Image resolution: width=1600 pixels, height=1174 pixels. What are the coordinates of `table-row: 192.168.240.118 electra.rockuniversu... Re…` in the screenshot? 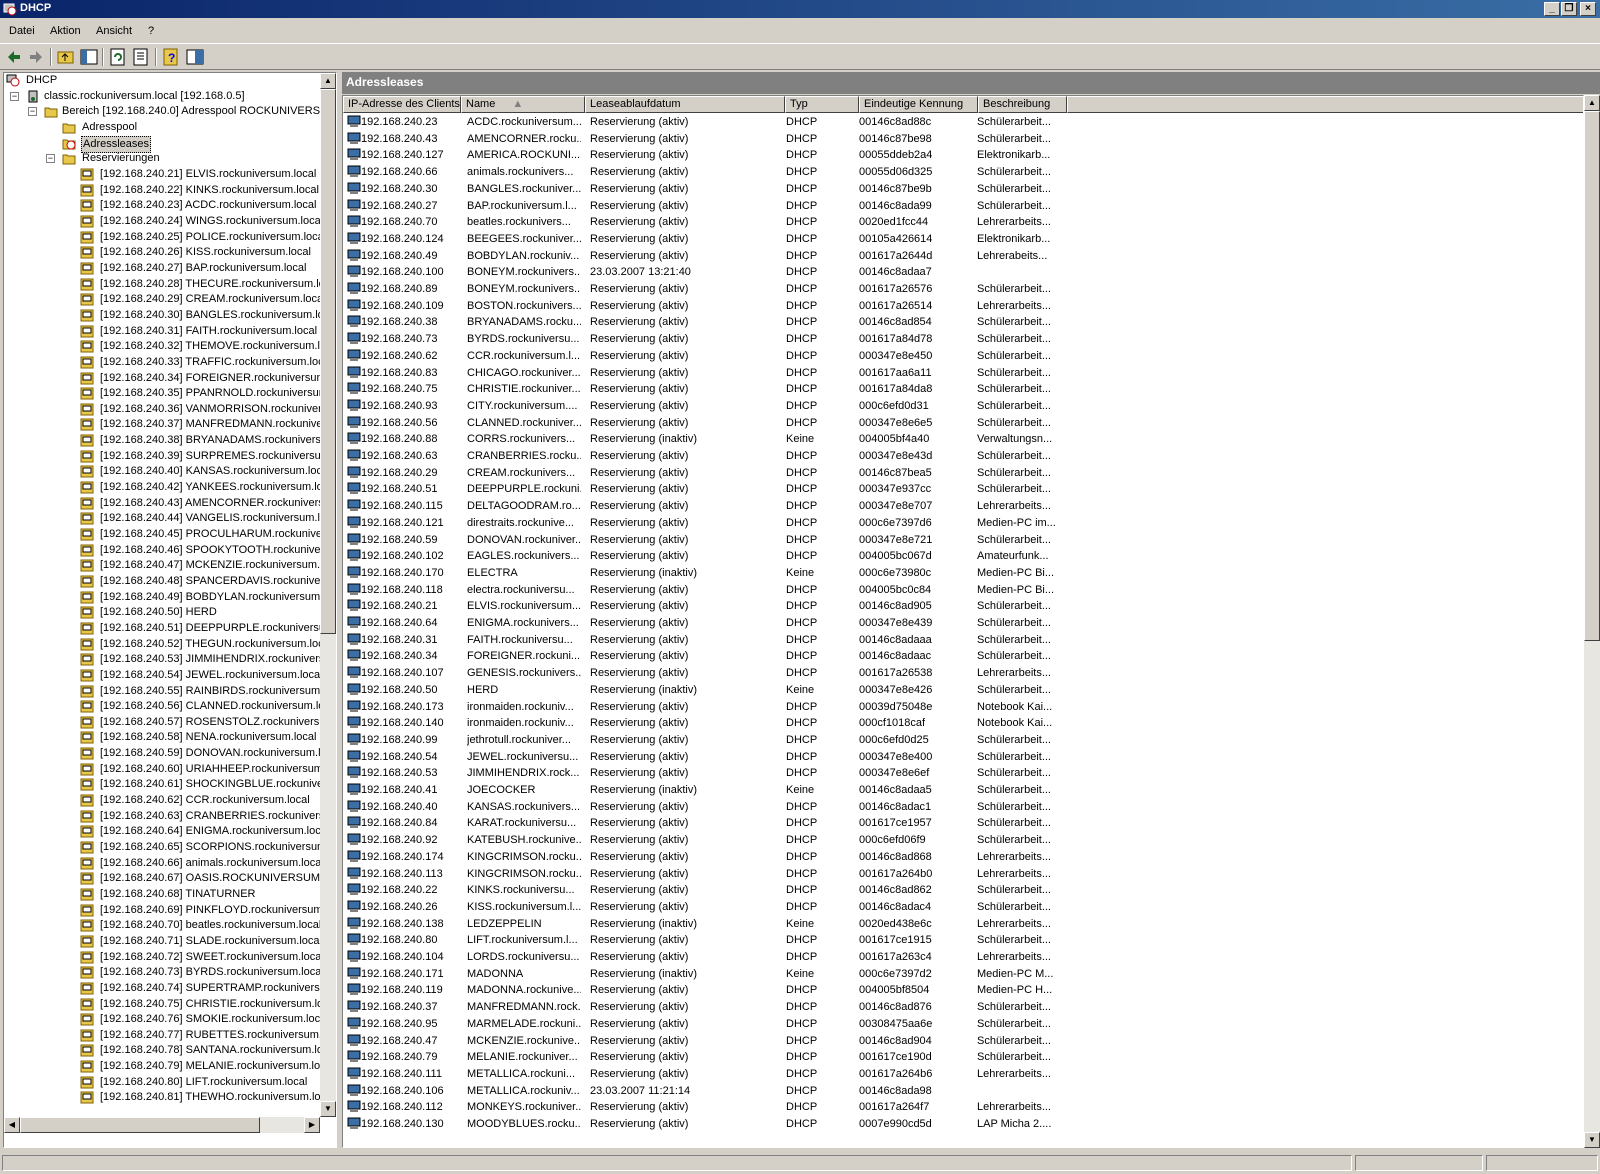 It's located at (963, 590).